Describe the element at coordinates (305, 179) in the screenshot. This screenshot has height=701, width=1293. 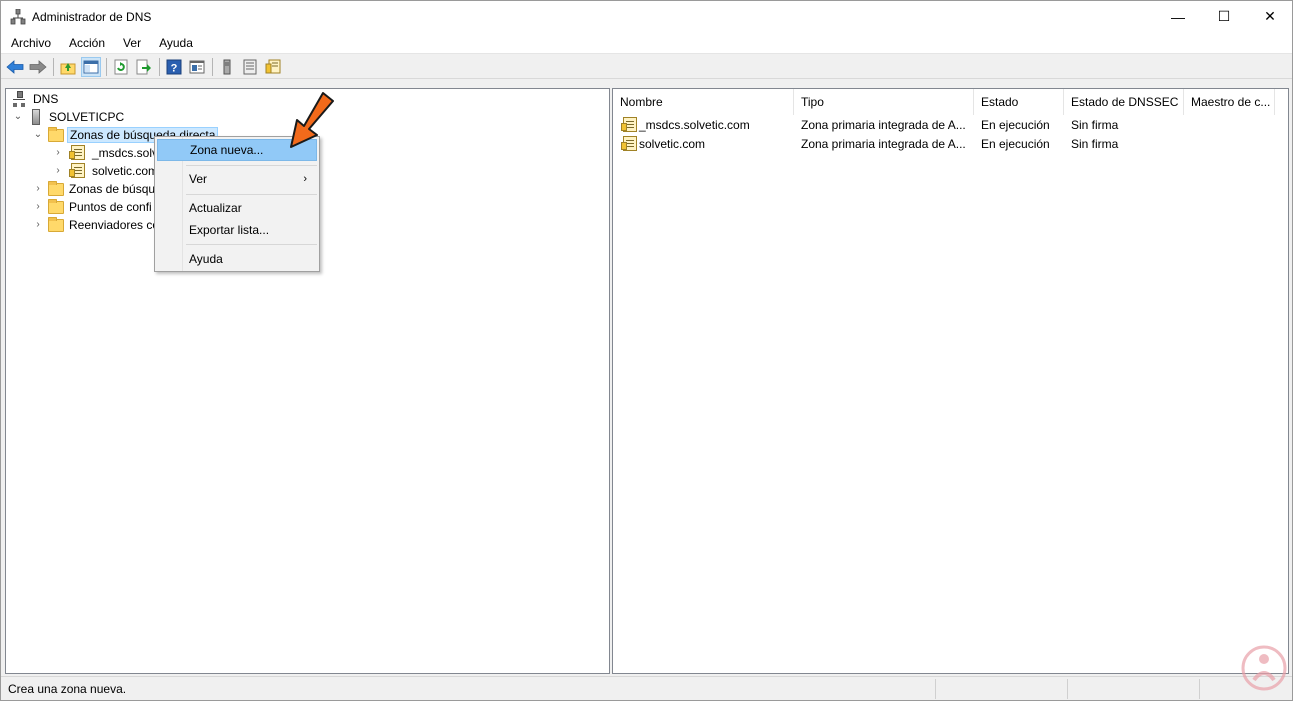
I see `submenu-arrow-icon: ›` at that location.